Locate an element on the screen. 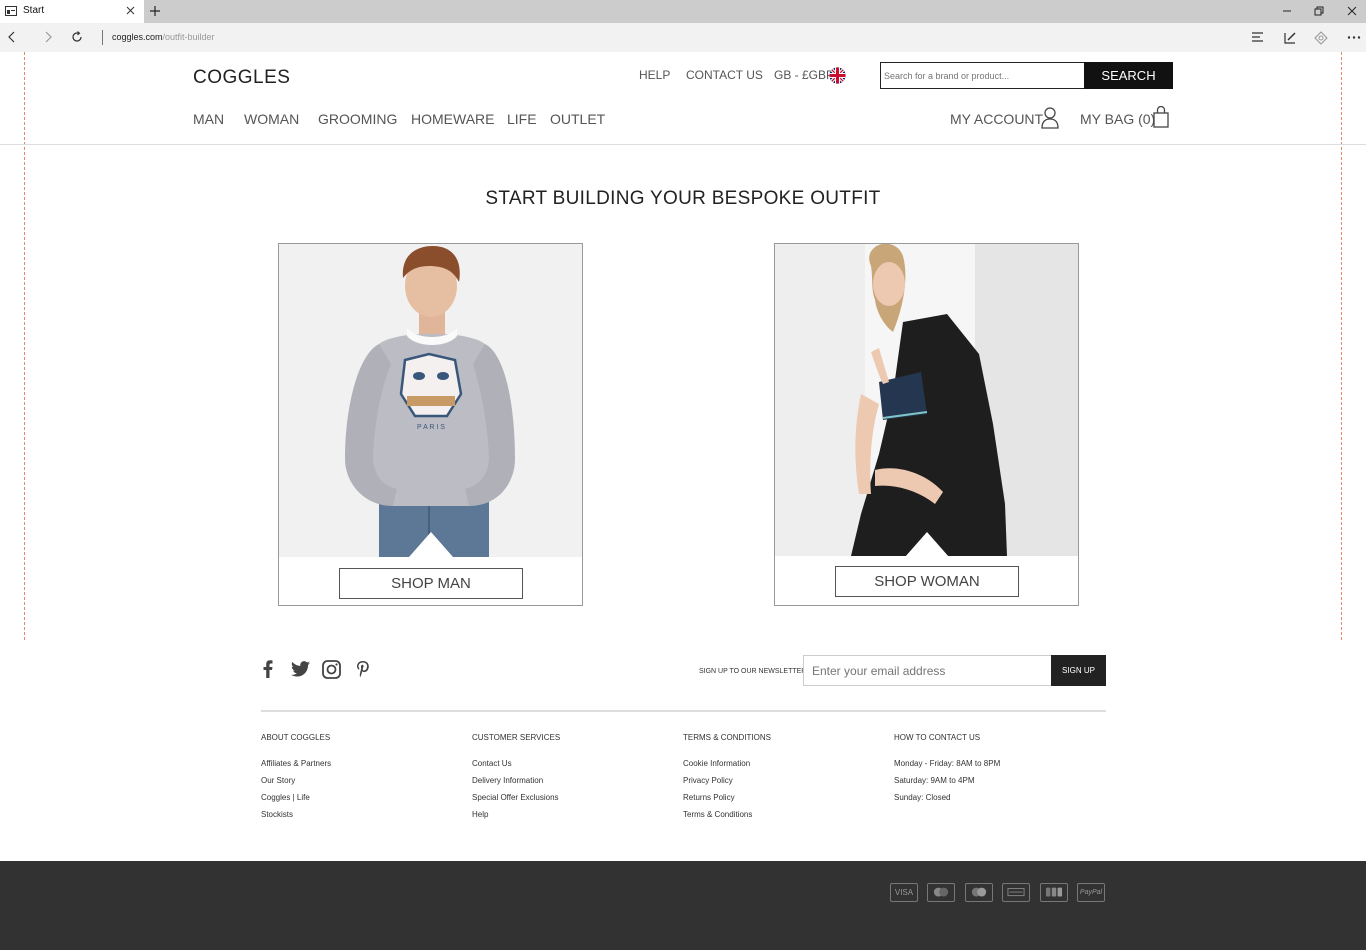 This screenshot has height=950, width=1366. footer-link-returns: Returns Policy is located at coordinates (727, 800).